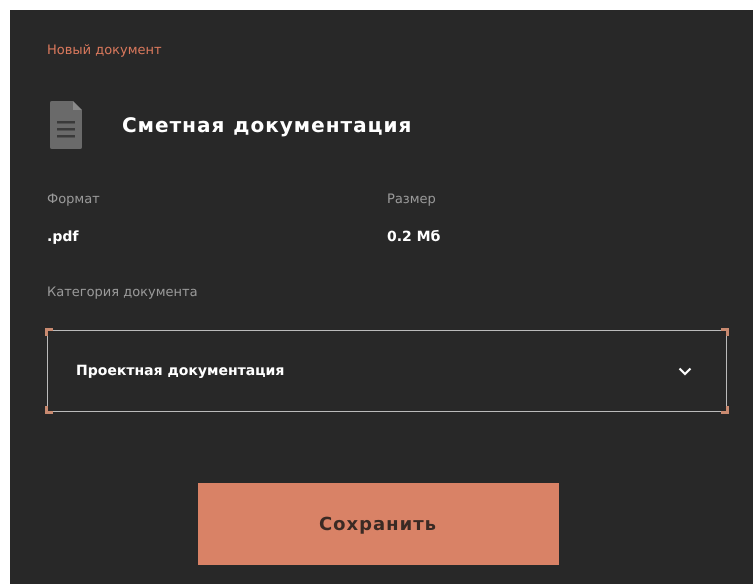 Image resolution: width=753 pixels, height=584 pixels. Describe the element at coordinates (412, 199) in the screenshot. I see `field-label: Размер` at that location.